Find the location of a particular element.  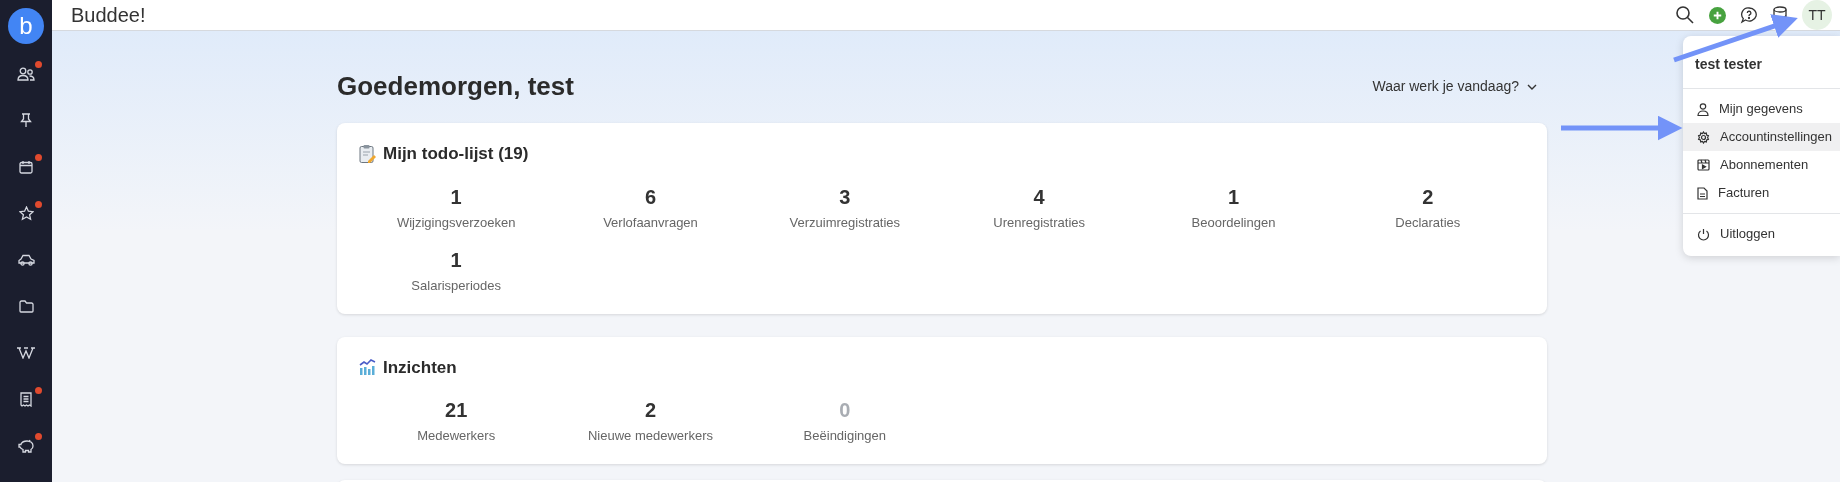

card-title: Inzichten is located at coordinates (420, 367).